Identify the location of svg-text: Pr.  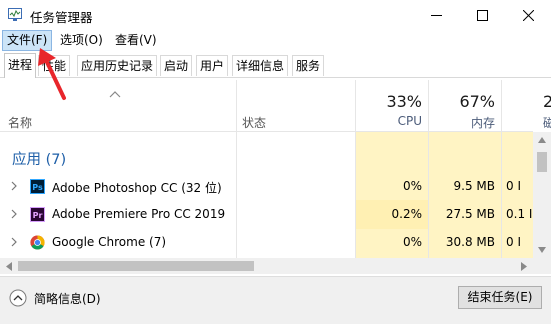
(38, 215).